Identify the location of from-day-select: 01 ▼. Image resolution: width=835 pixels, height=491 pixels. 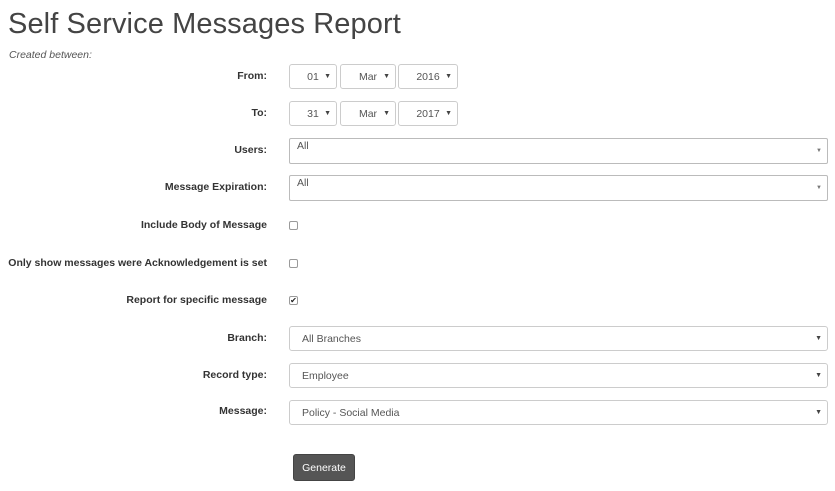
(313, 76).